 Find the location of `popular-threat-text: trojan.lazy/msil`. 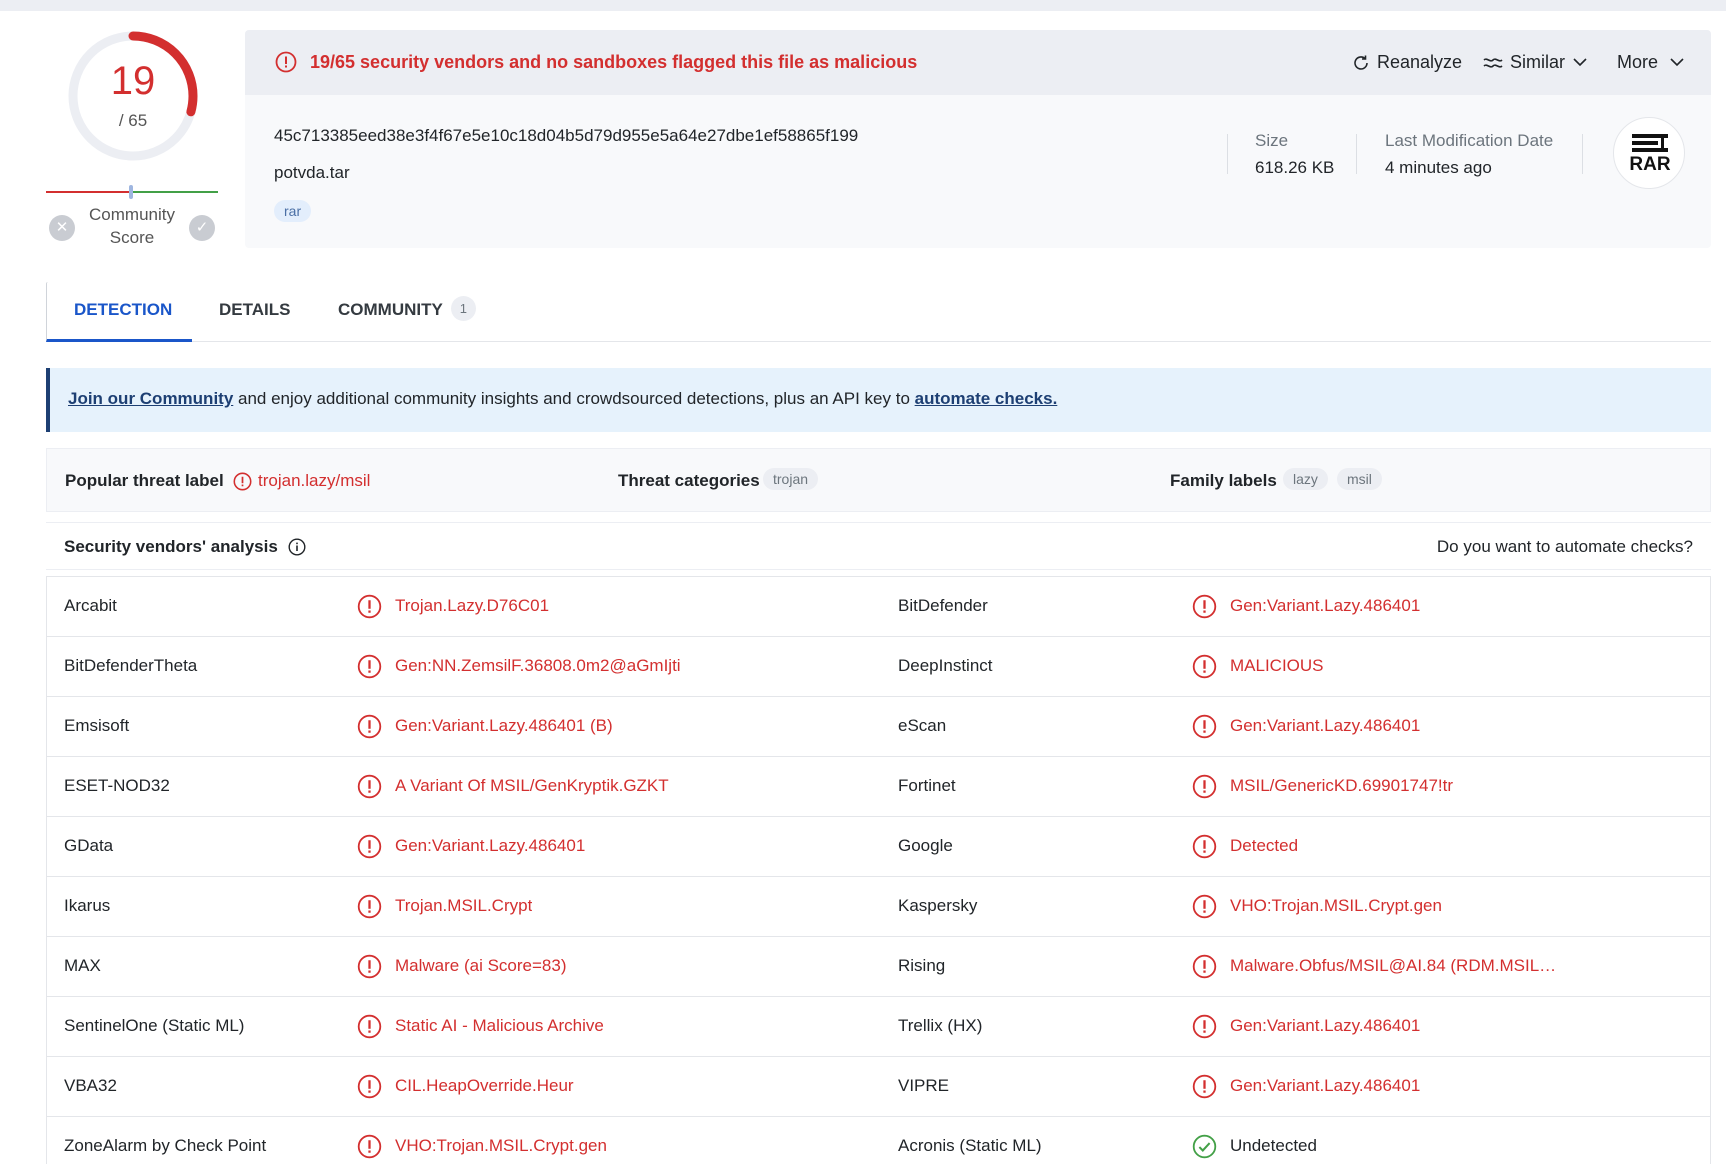

popular-threat-text: trojan.lazy/msil is located at coordinates (314, 480).